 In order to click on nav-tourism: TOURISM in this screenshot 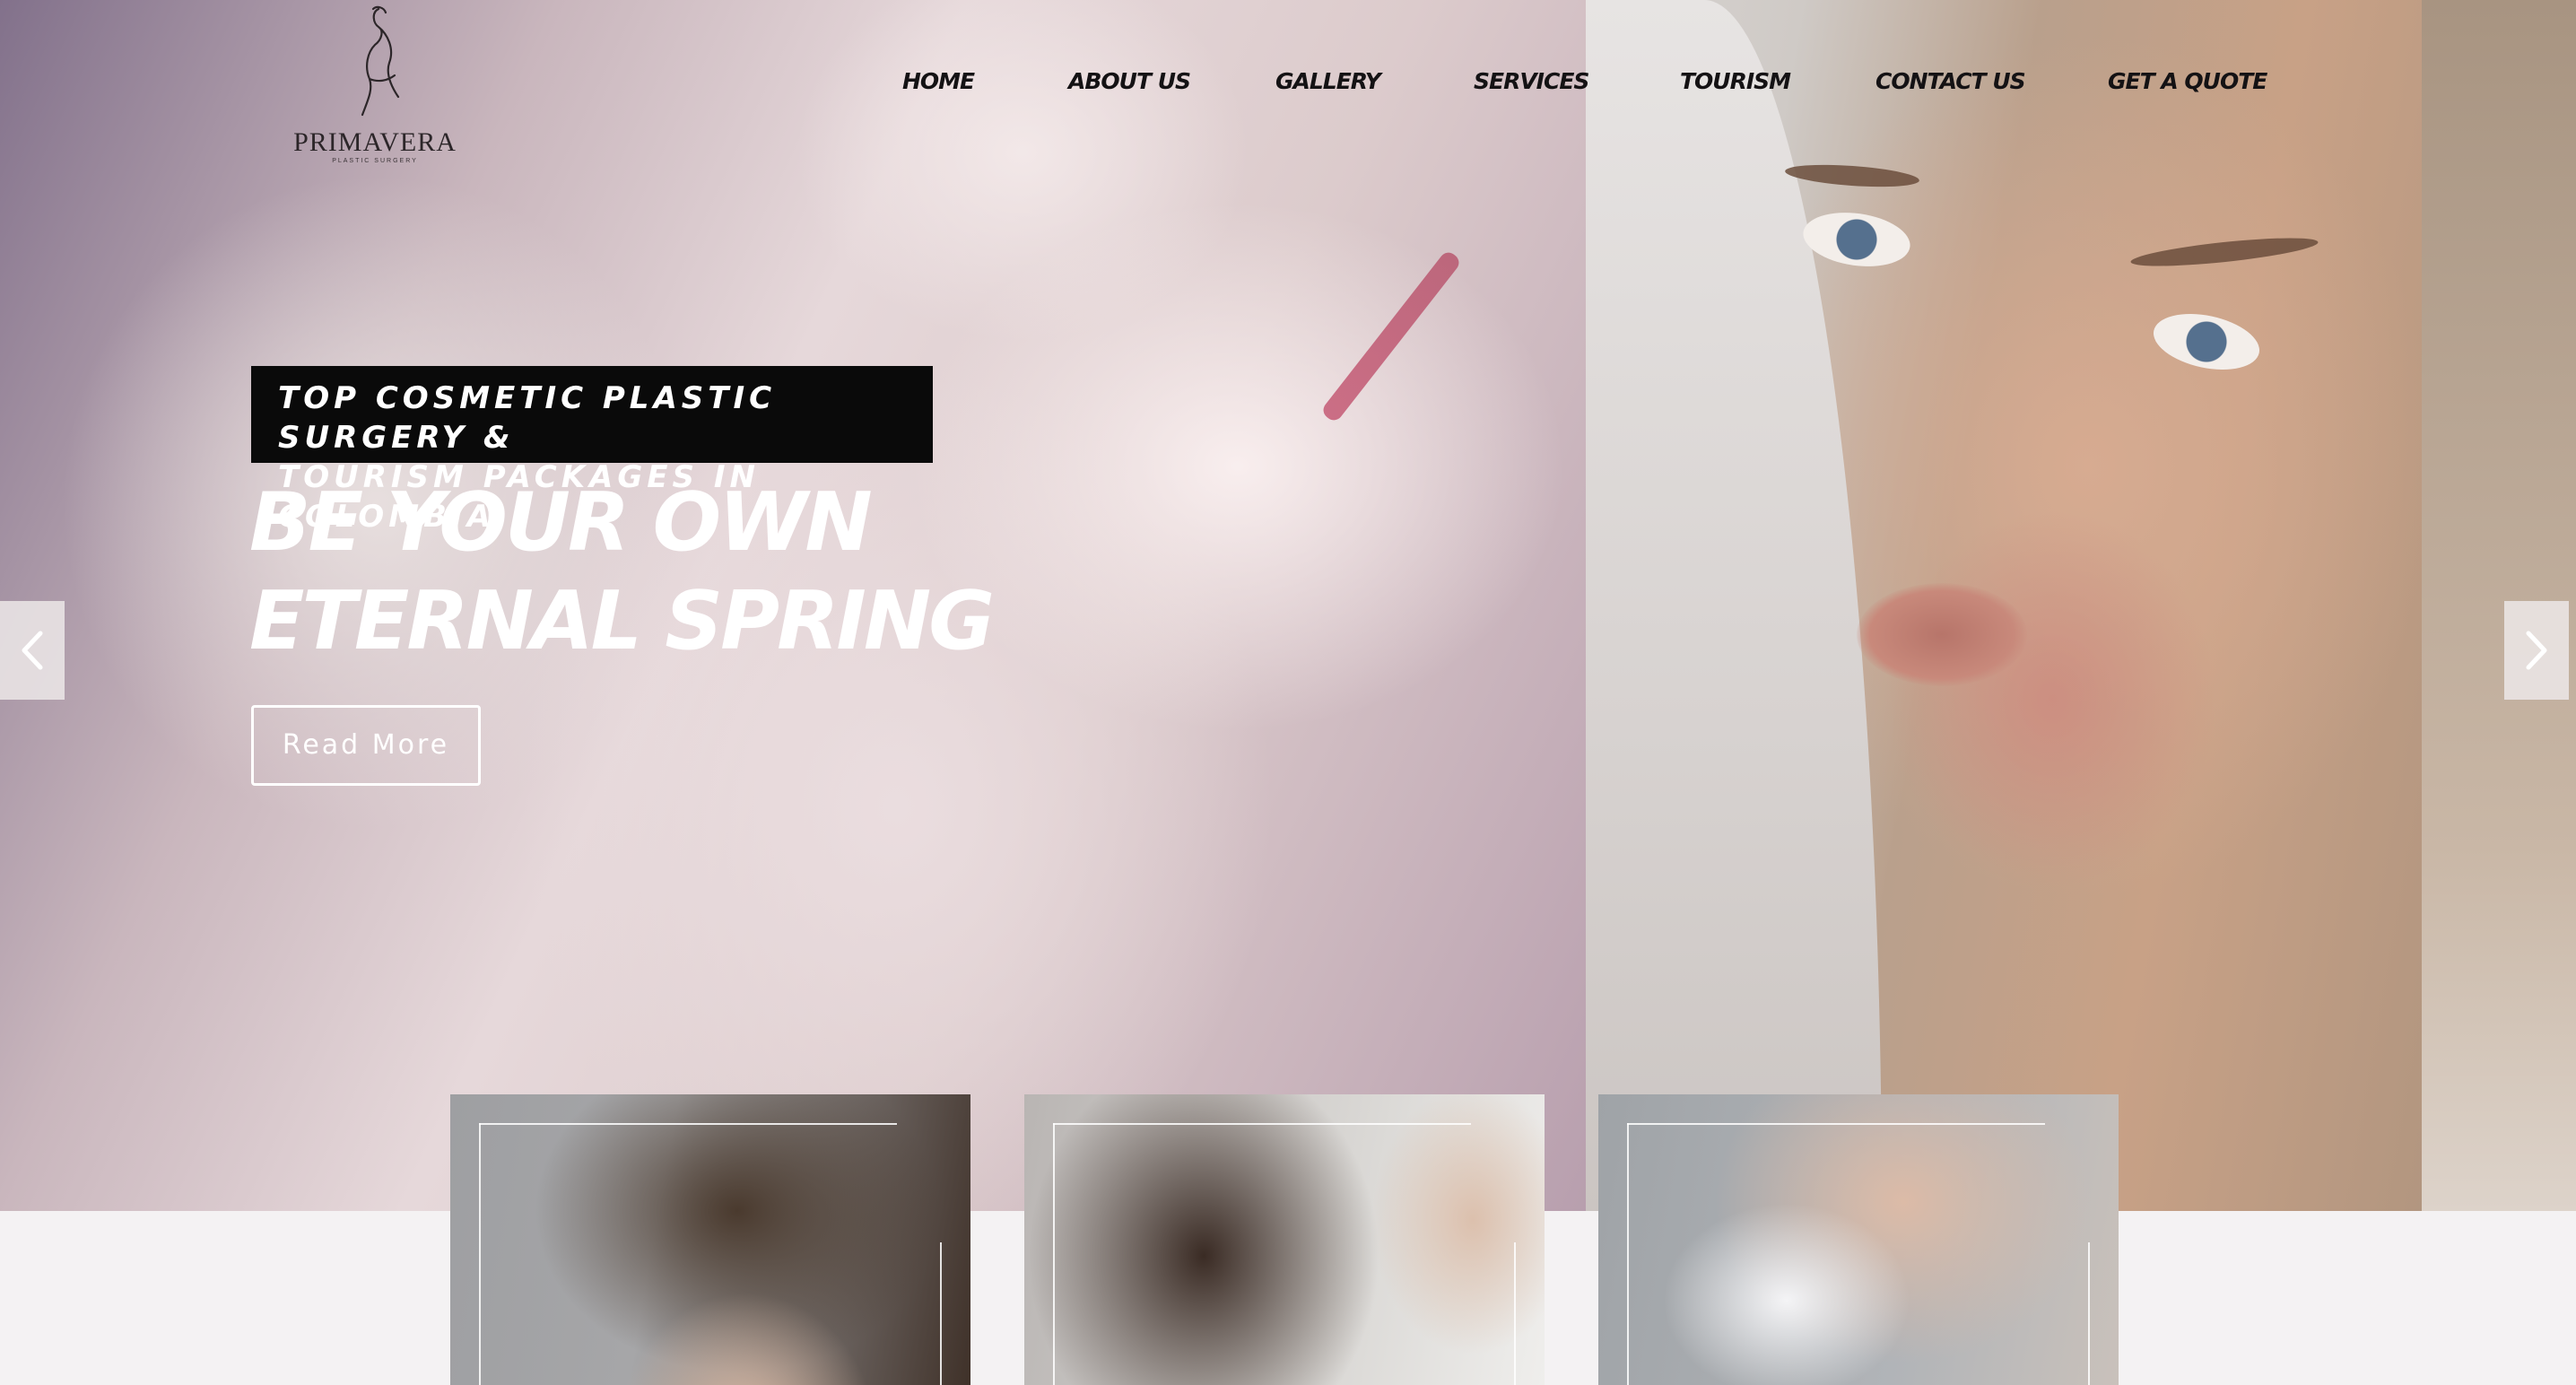, I will do `click(1735, 81)`.